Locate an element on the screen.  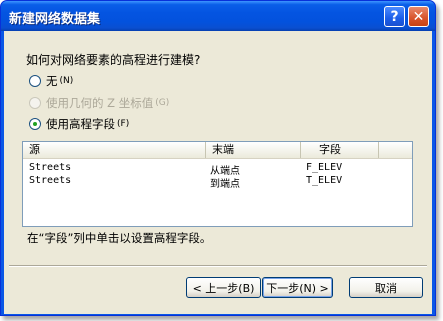
close-icon: ✕ is located at coordinates (418, 16).